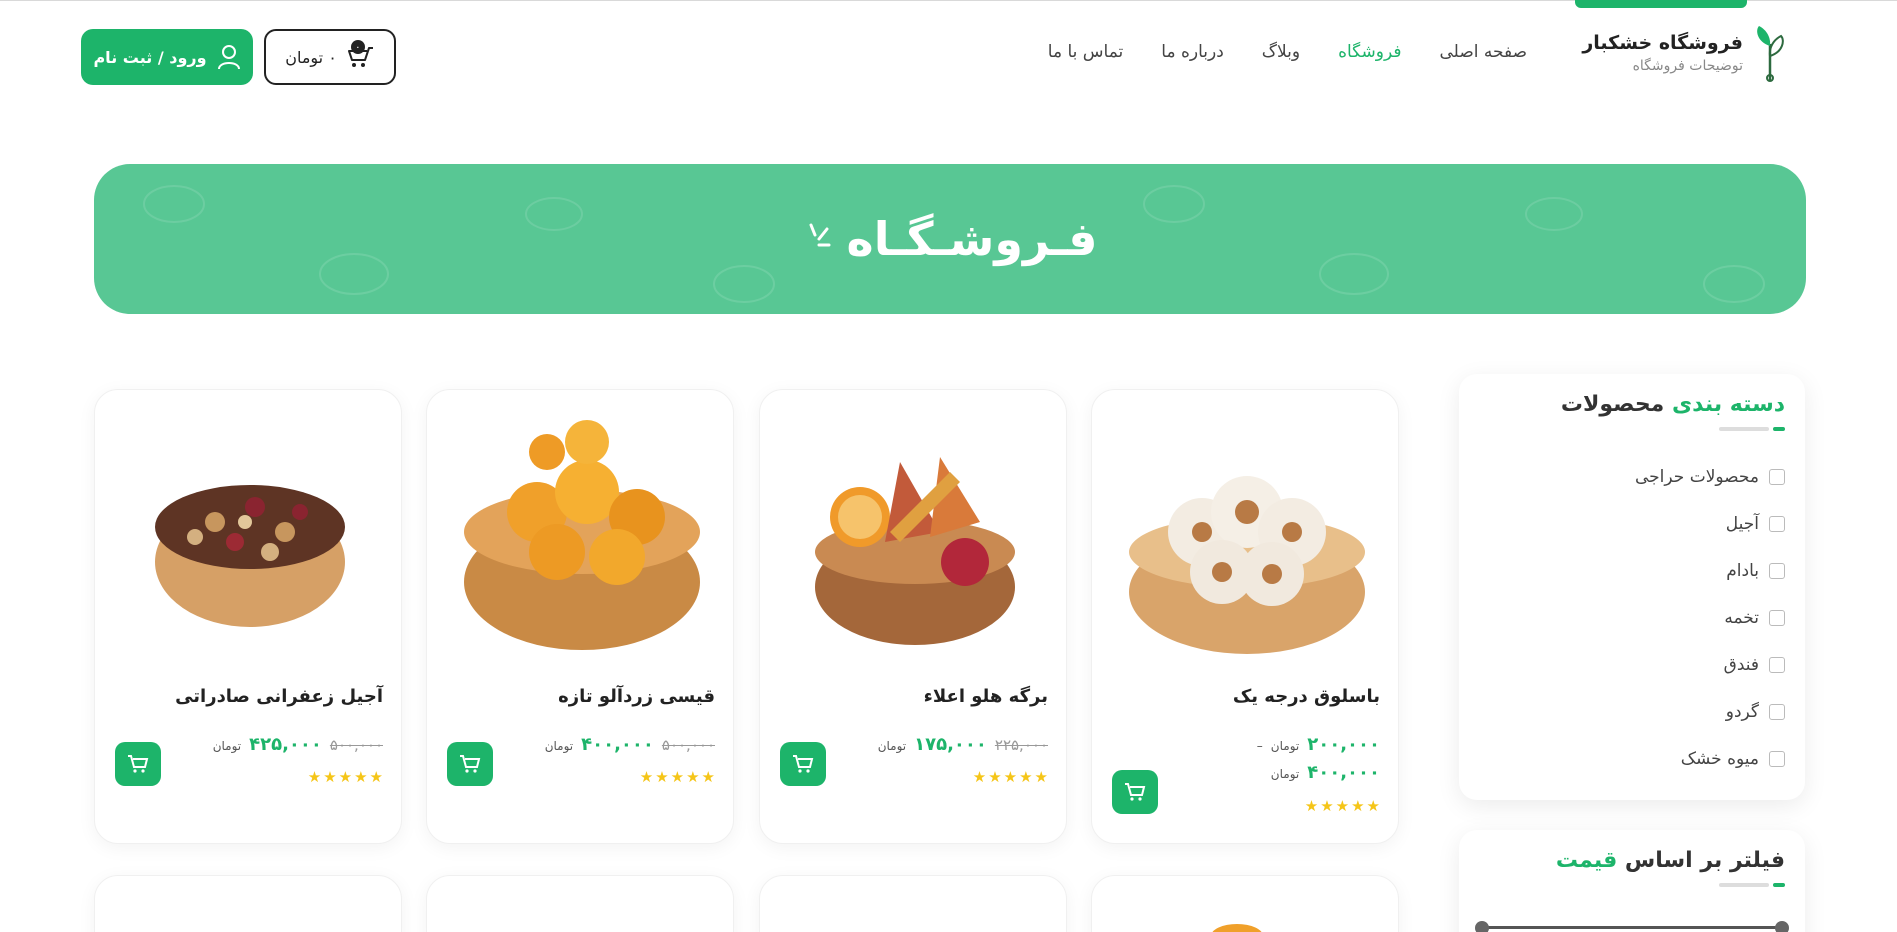 The height and width of the screenshot is (932, 1897). What do you see at coordinates (617, 744) in the screenshot?
I see `price-new: ۴۰۰,۰۰۰` at bounding box center [617, 744].